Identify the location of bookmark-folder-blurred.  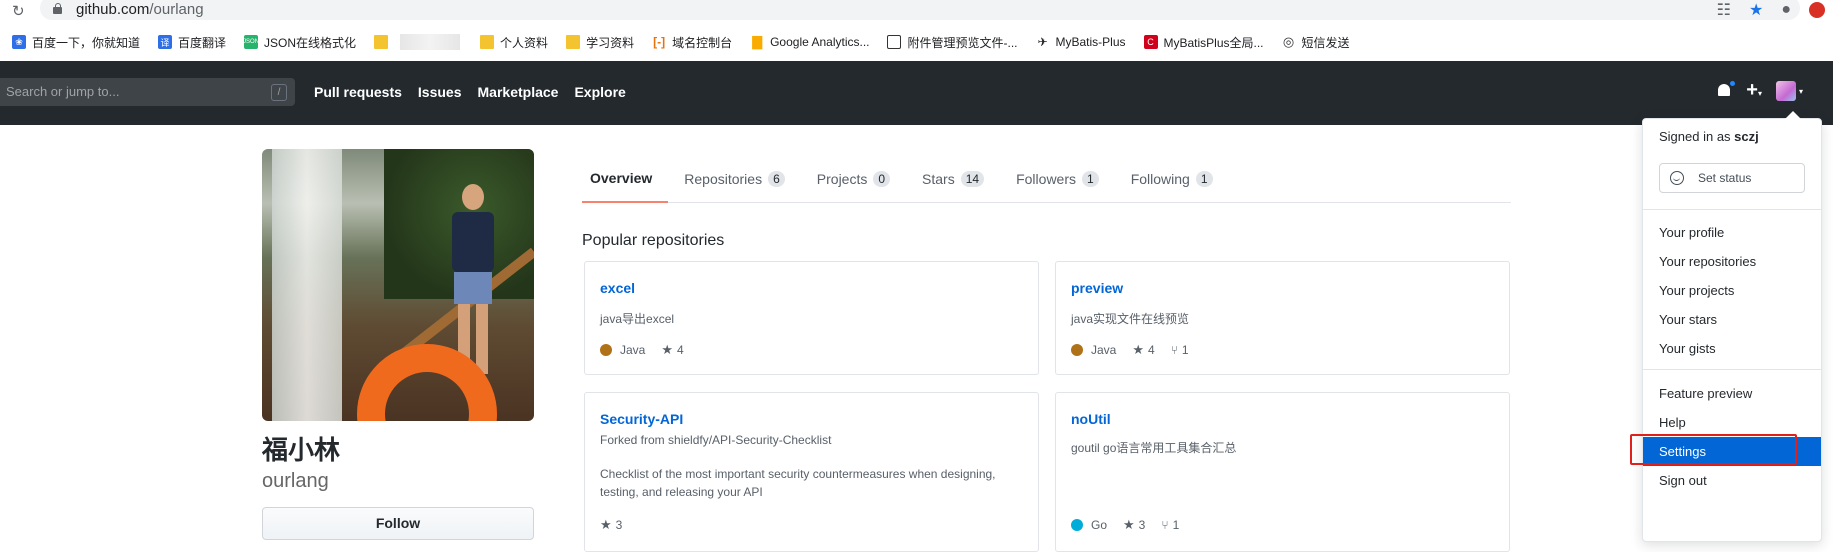
(384, 42).